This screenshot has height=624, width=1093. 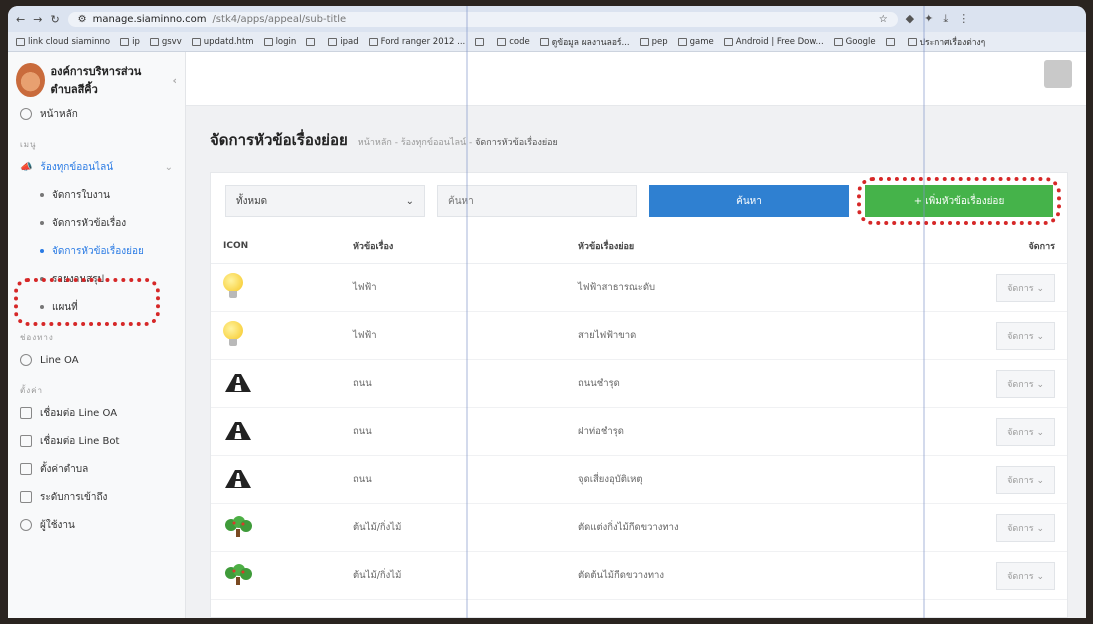 I want to click on bookmark-item: ประกาศเรื่องต่างๆ, so click(x=946, y=42).